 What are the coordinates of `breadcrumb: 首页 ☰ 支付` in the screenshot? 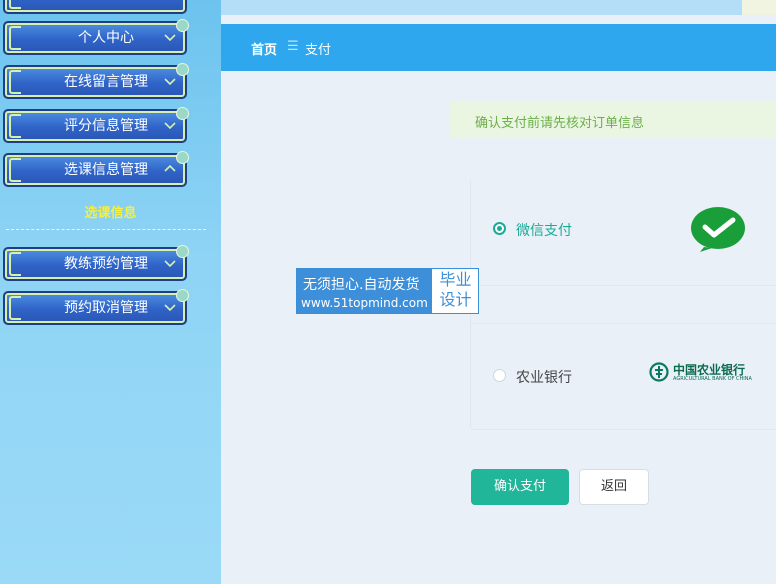 It's located at (498, 47).